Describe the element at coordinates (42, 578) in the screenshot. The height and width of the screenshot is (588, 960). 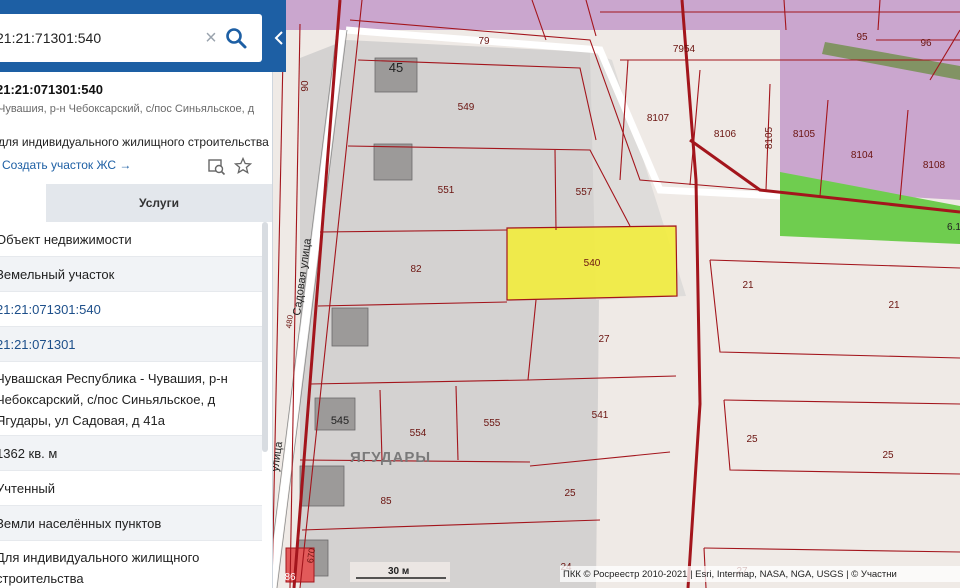
I see `detail-text: строительства` at that location.